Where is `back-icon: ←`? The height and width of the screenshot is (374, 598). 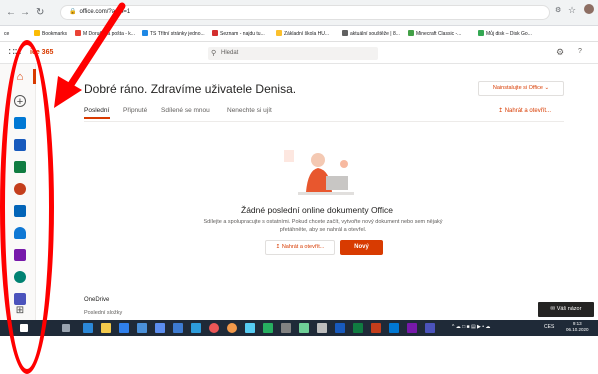
back-icon: ← is located at coordinates (11, 13).